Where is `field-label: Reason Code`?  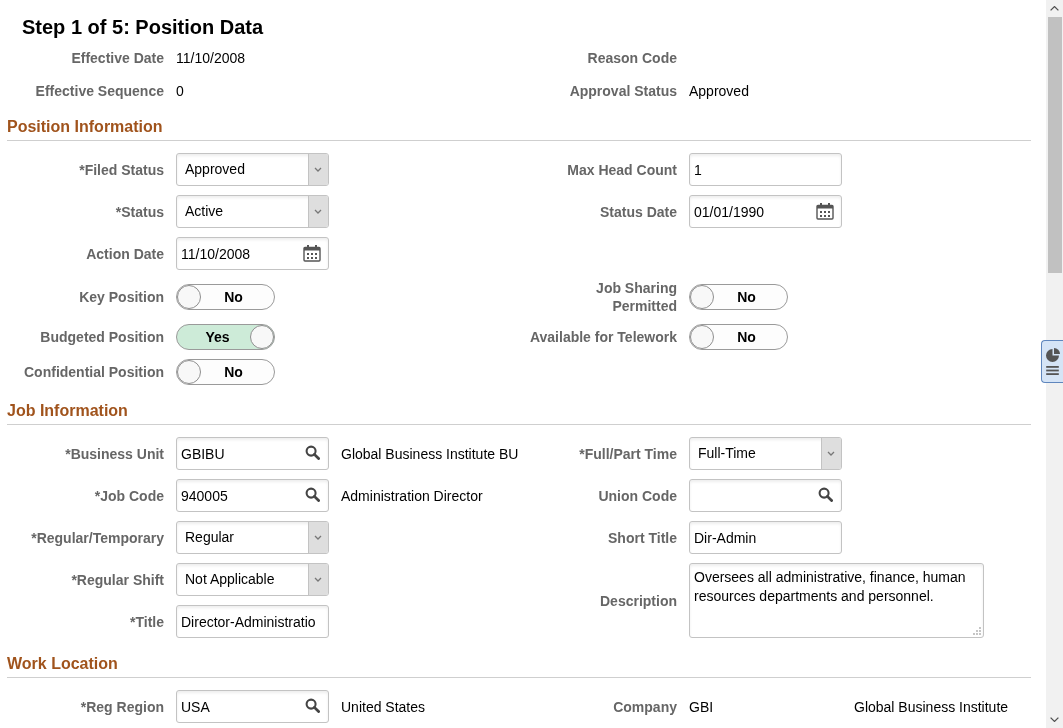 field-label: Reason Code is located at coordinates (632, 58).